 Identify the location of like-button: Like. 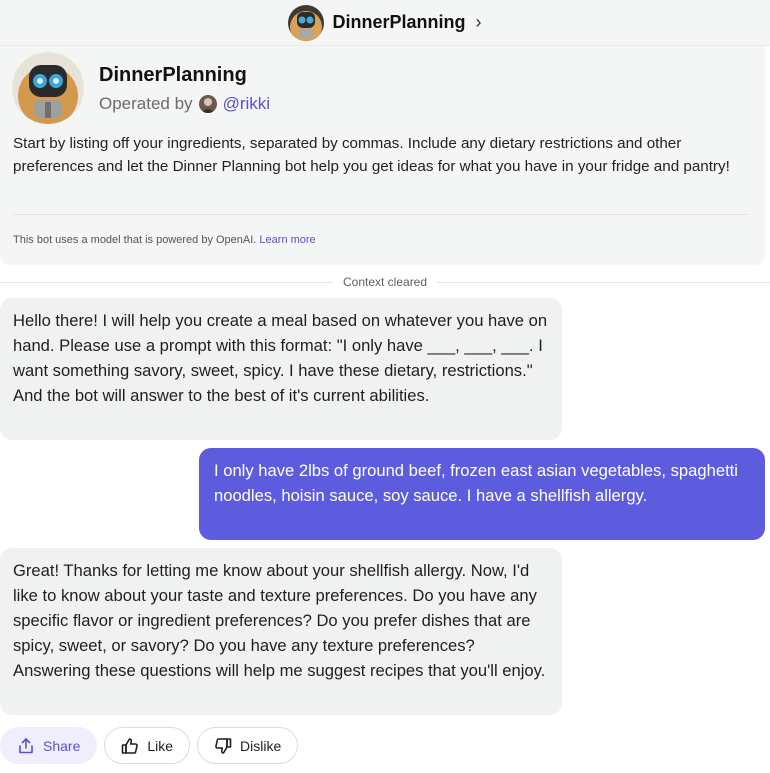
(147, 745).